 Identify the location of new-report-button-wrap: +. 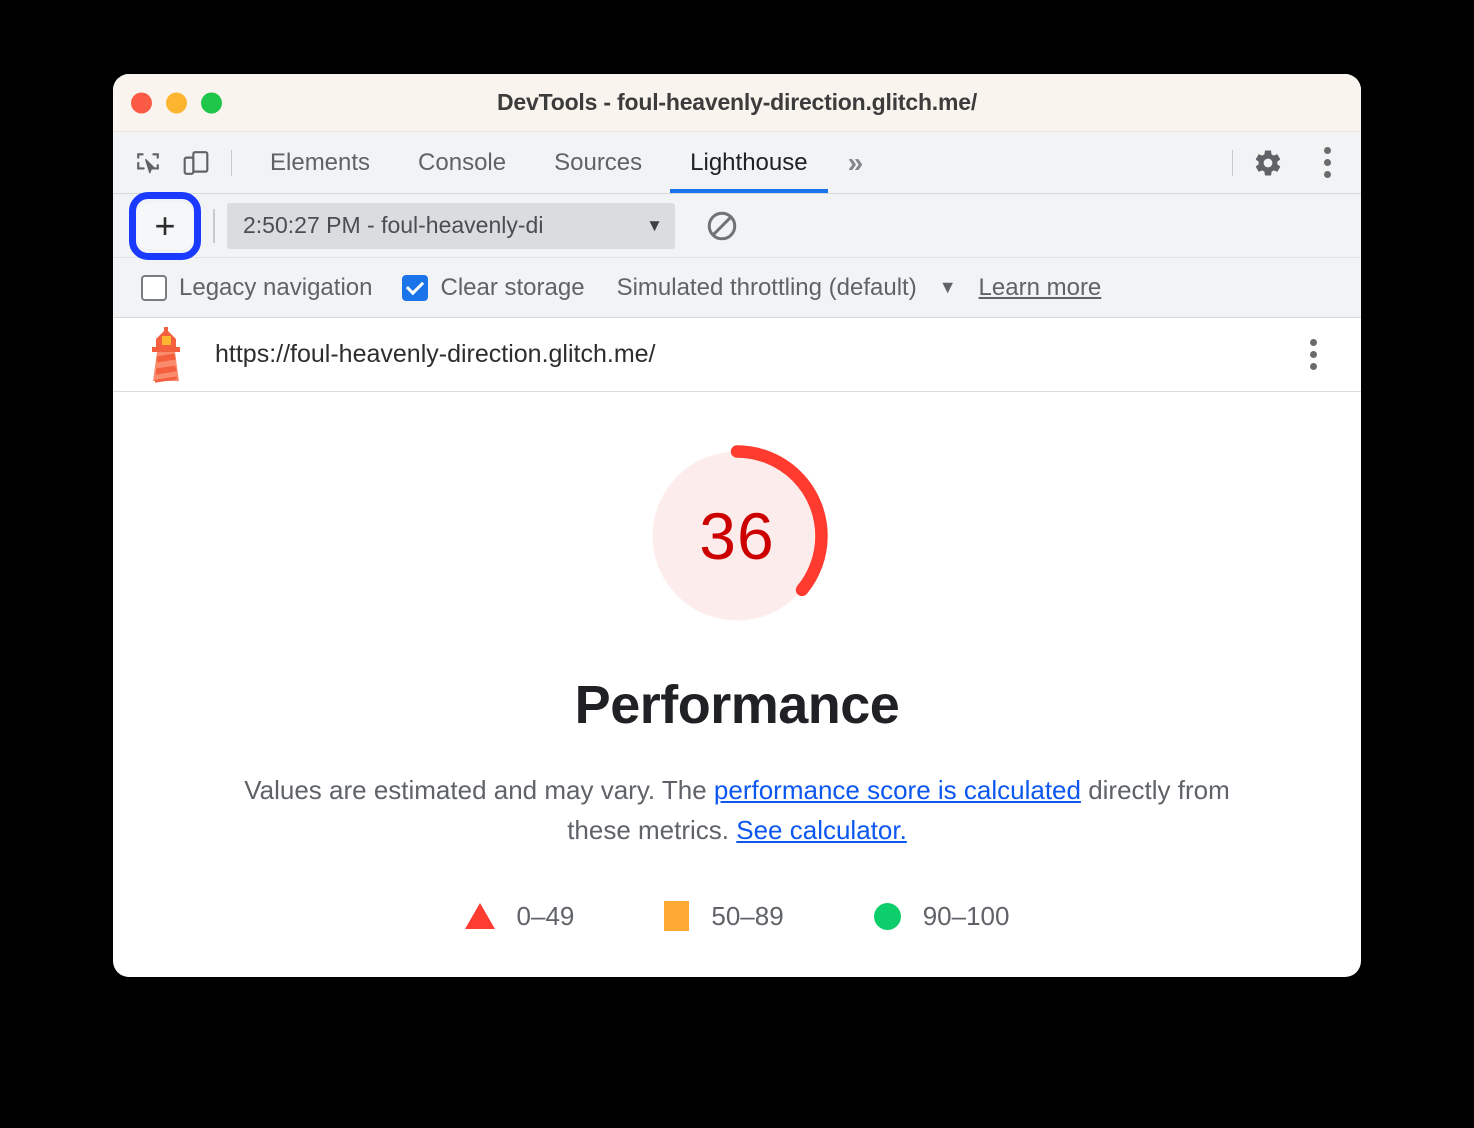
(165, 225).